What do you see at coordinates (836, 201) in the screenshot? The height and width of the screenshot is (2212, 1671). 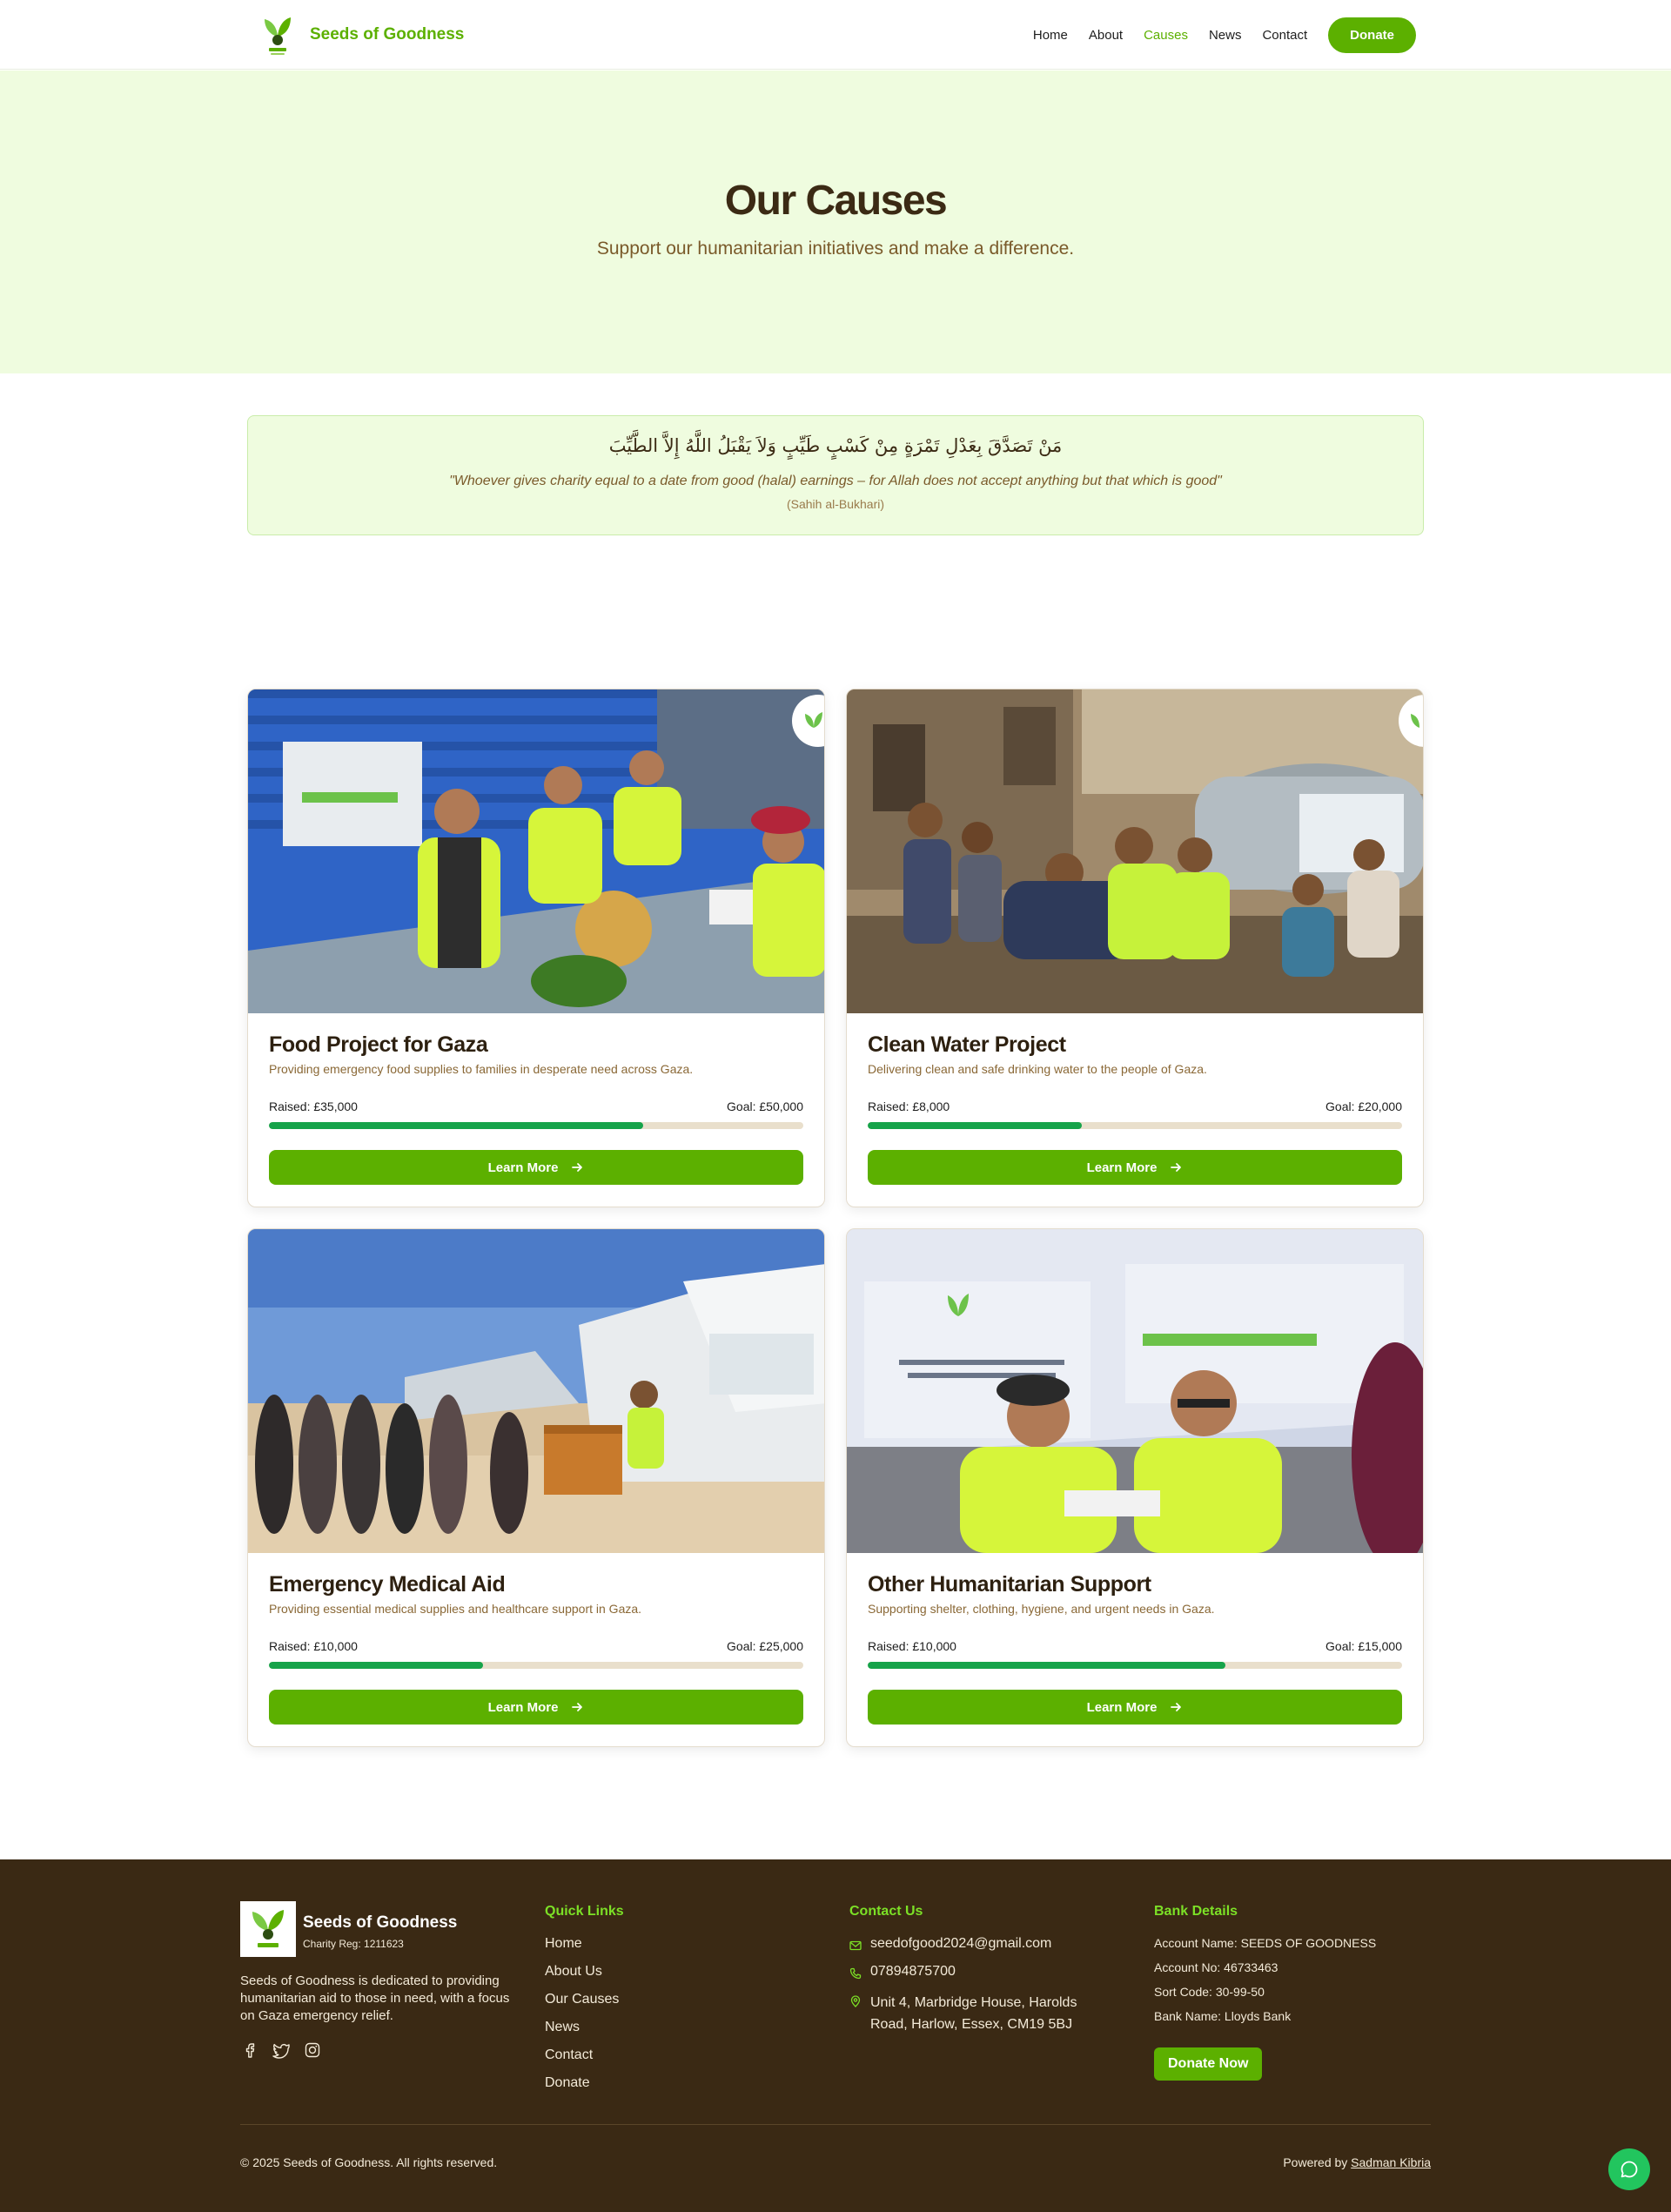 I see `page-title: Our Causes` at bounding box center [836, 201].